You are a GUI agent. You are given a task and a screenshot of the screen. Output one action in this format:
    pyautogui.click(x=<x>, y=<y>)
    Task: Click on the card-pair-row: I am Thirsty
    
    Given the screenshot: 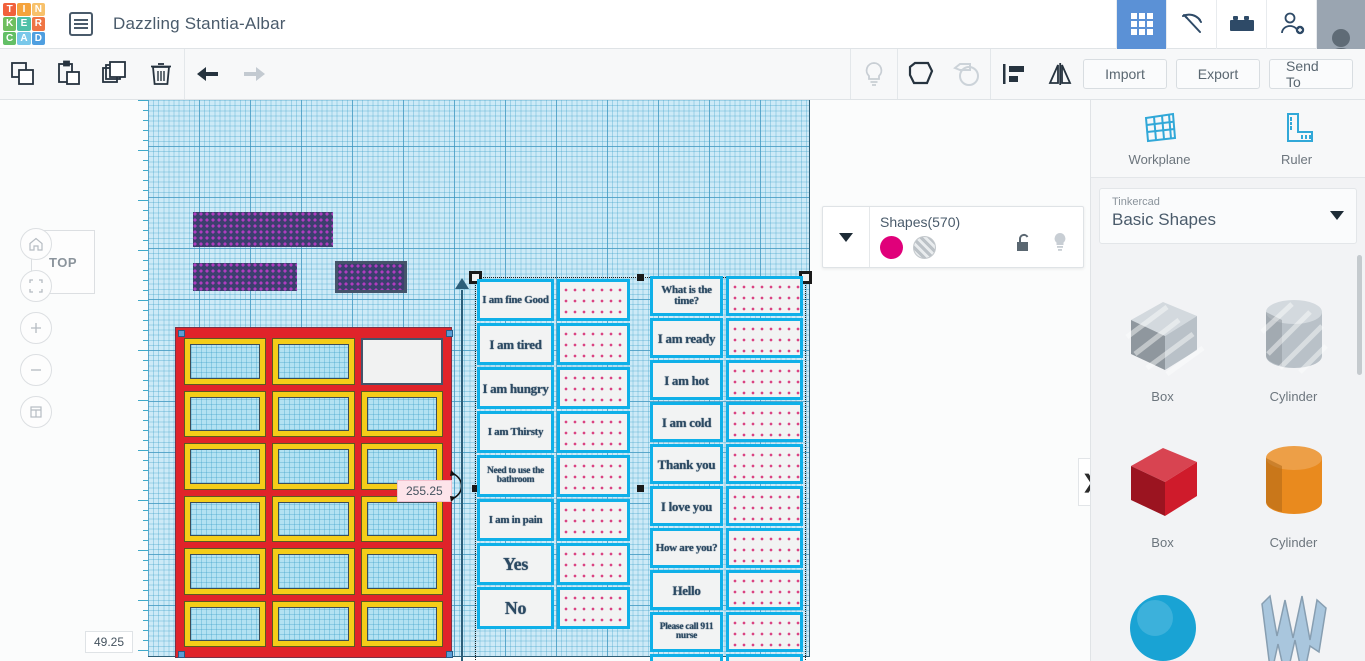 What is the action you would take?
    pyautogui.click(x=553, y=432)
    